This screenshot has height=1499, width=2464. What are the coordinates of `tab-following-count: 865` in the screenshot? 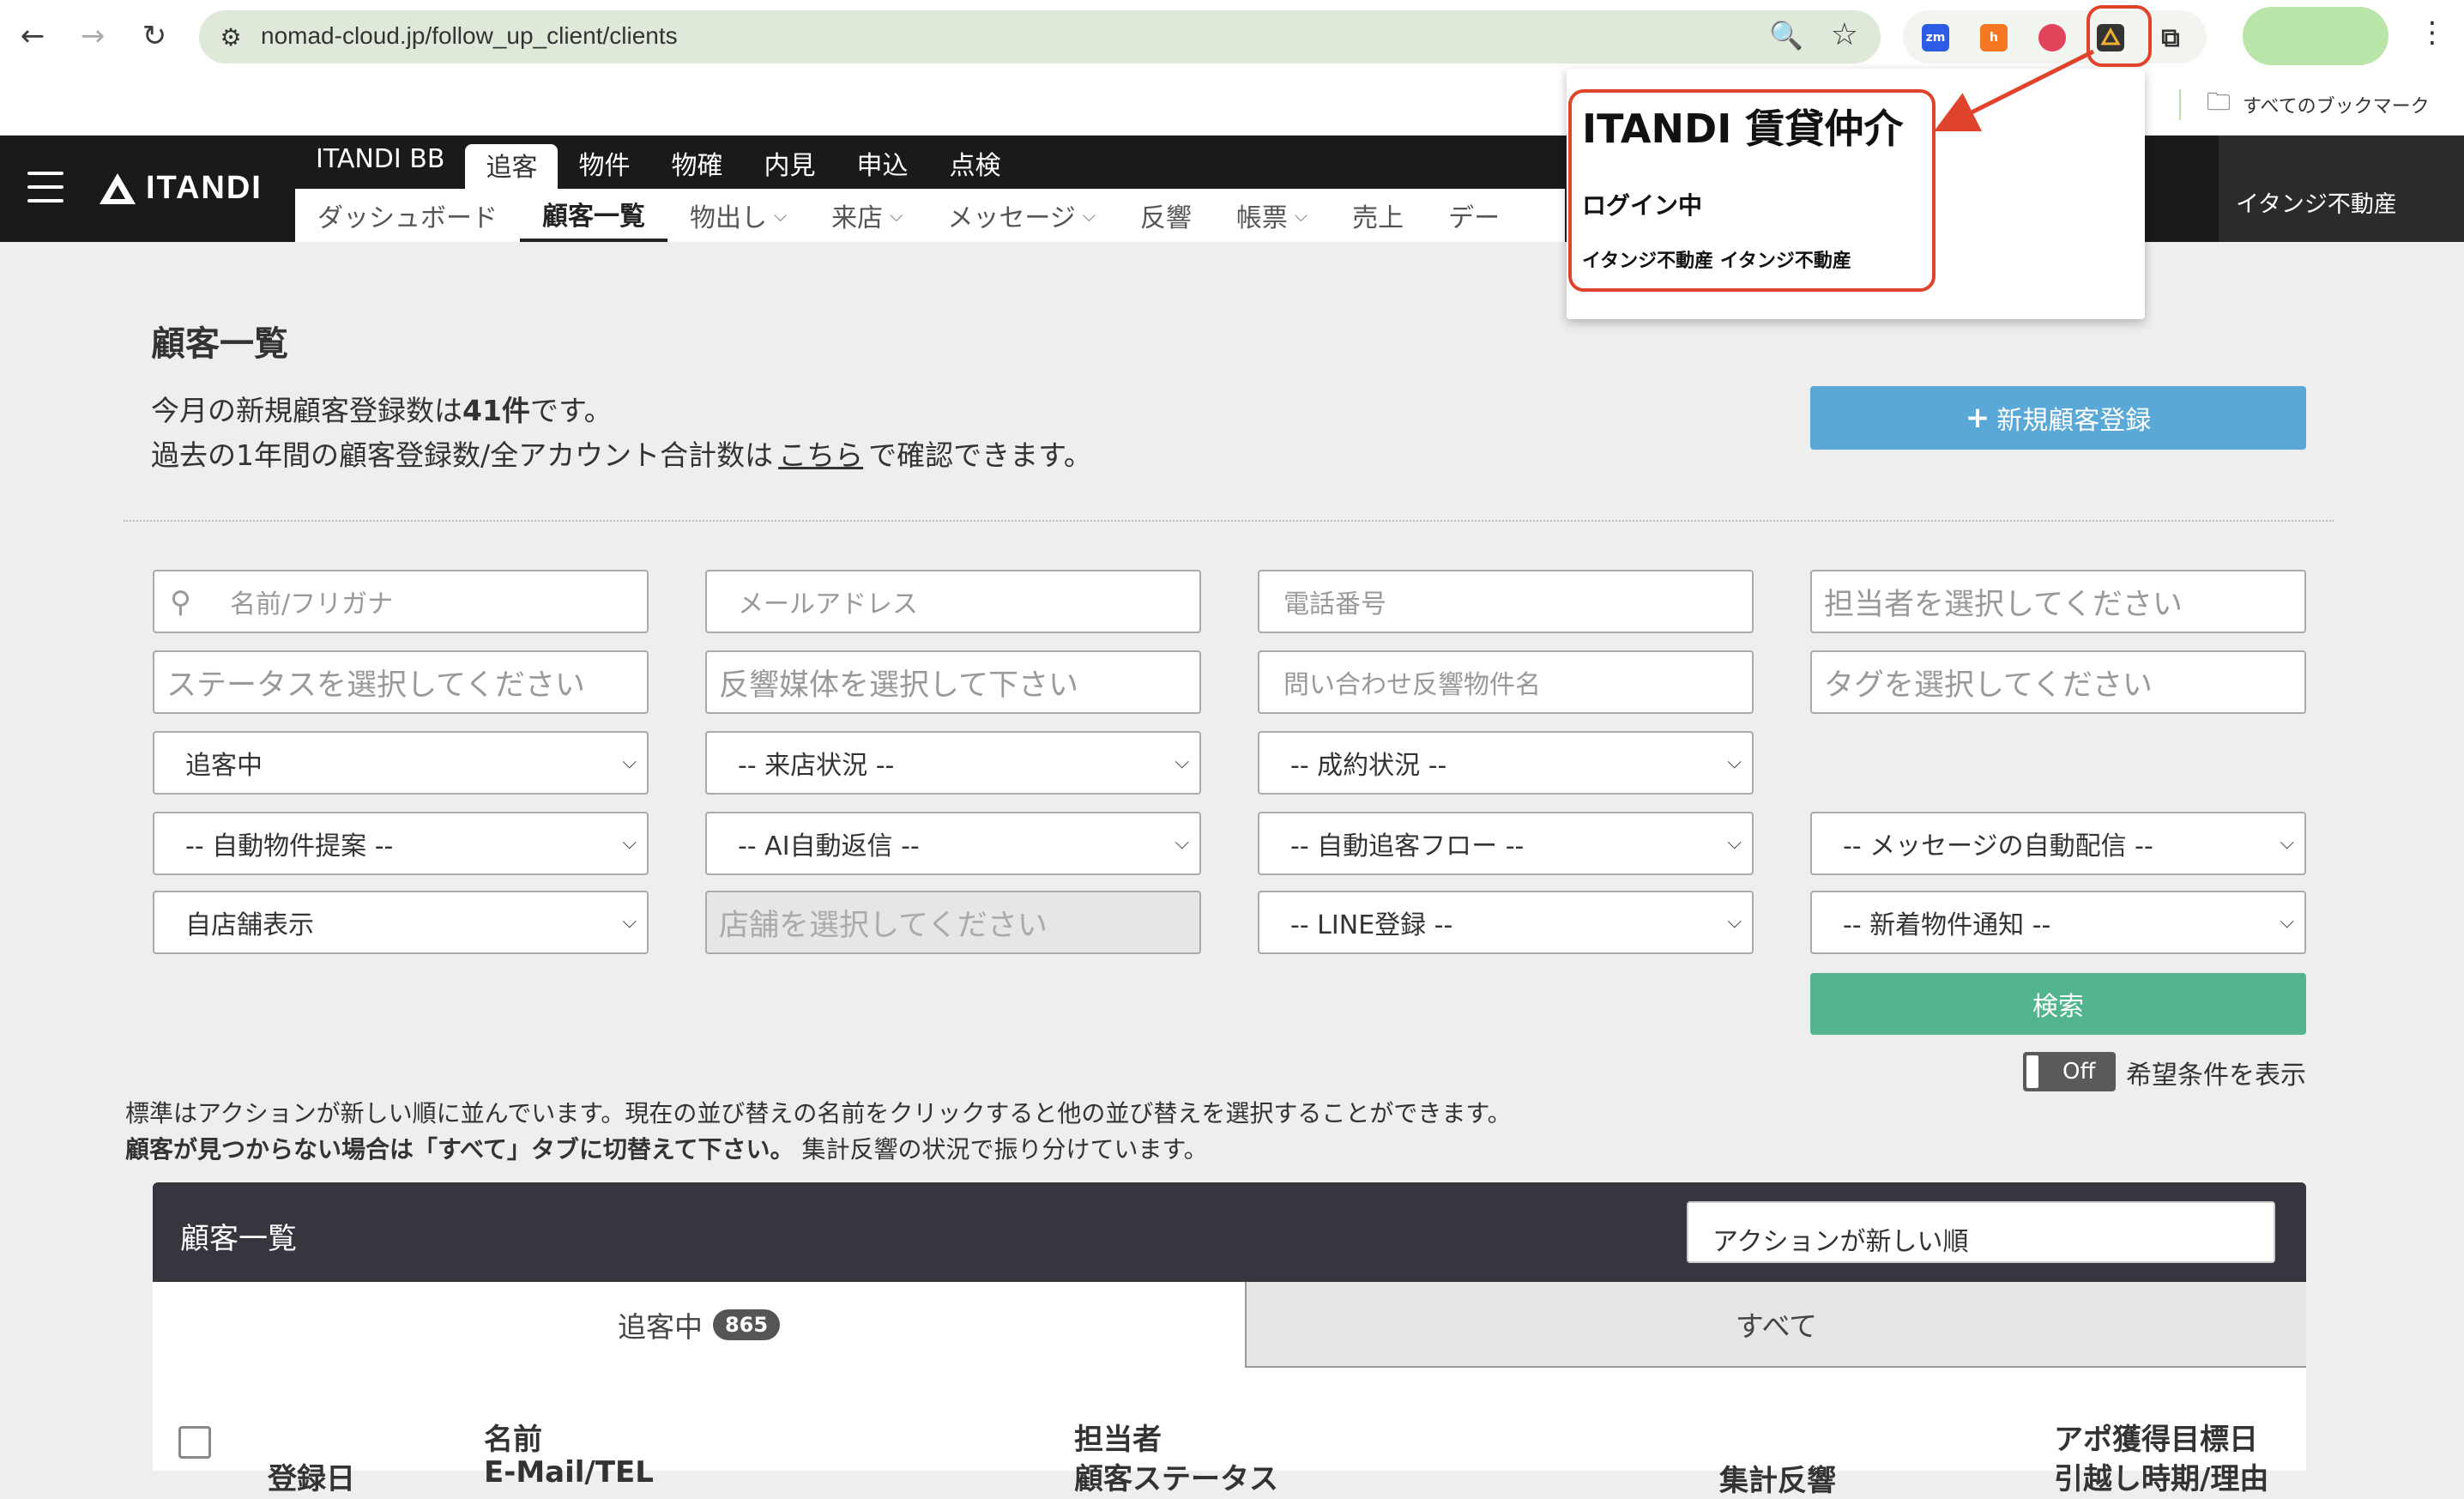 It's located at (746, 1324).